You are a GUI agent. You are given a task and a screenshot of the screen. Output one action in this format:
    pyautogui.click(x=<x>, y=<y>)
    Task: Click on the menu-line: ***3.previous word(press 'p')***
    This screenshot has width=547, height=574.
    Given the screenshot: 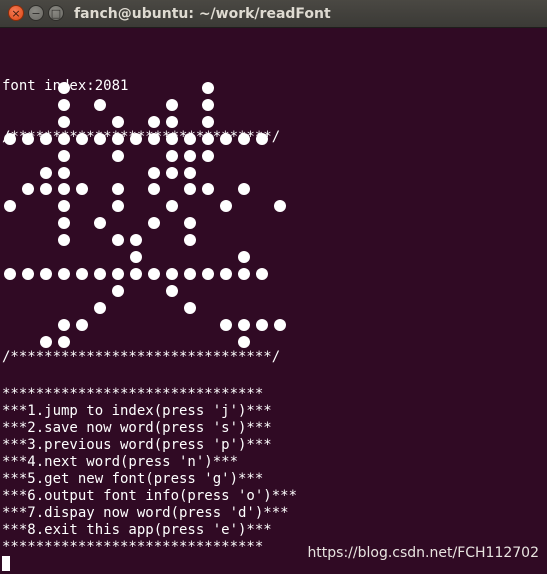 What is the action you would take?
    pyautogui.click(x=137, y=445)
    